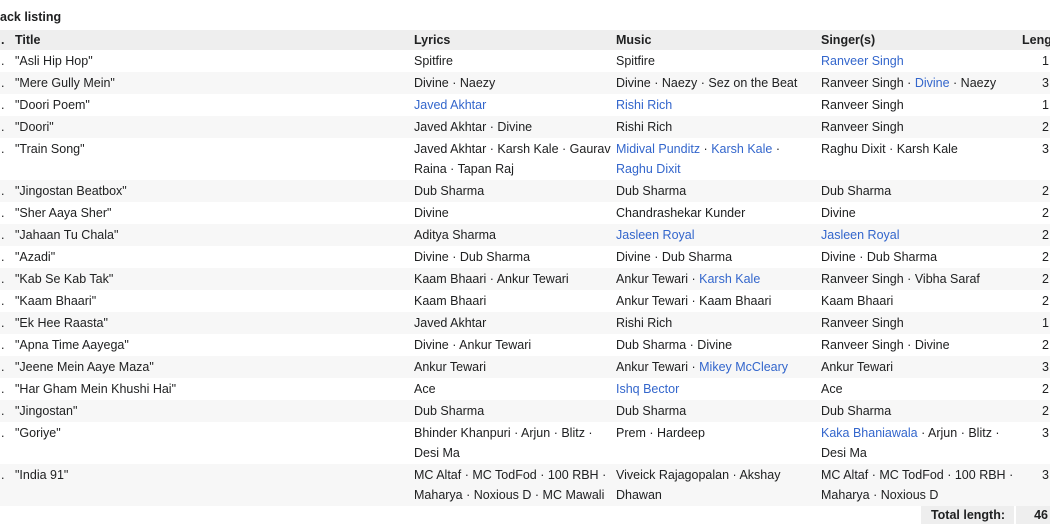 The image size is (1050, 525). What do you see at coordinates (862, 61) in the screenshot?
I see `credit-link: Ranveer Singh` at bounding box center [862, 61].